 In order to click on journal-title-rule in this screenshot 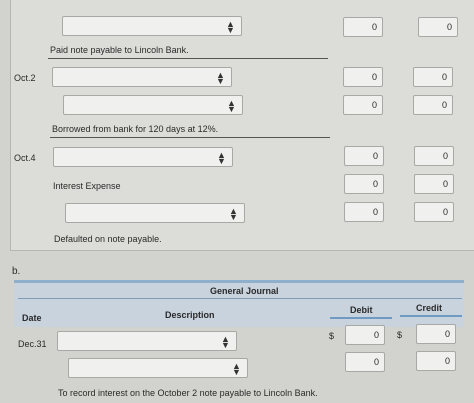, I will do `click(240, 298)`.